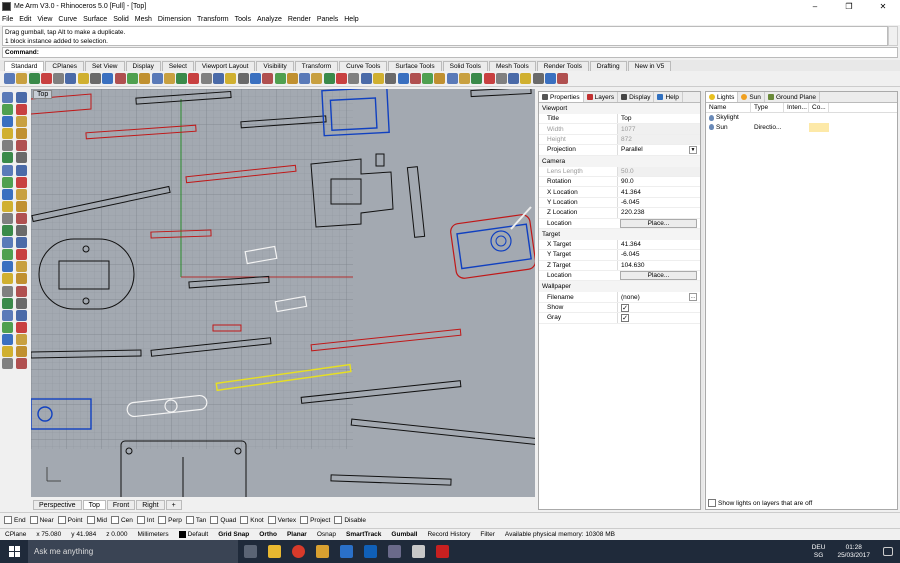 Image resolution: width=900 pixels, height=563 pixels. What do you see at coordinates (275, 66) in the screenshot?
I see `tab-visibility: Visibility` at bounding box center [275, 66].